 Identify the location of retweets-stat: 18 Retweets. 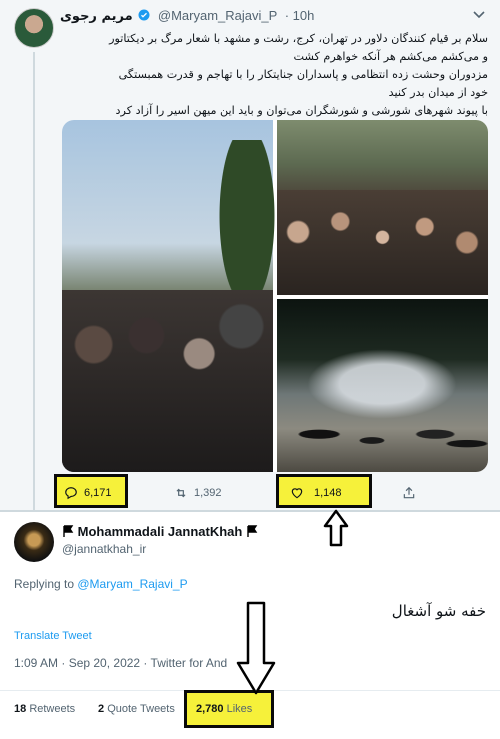
(44, 709).